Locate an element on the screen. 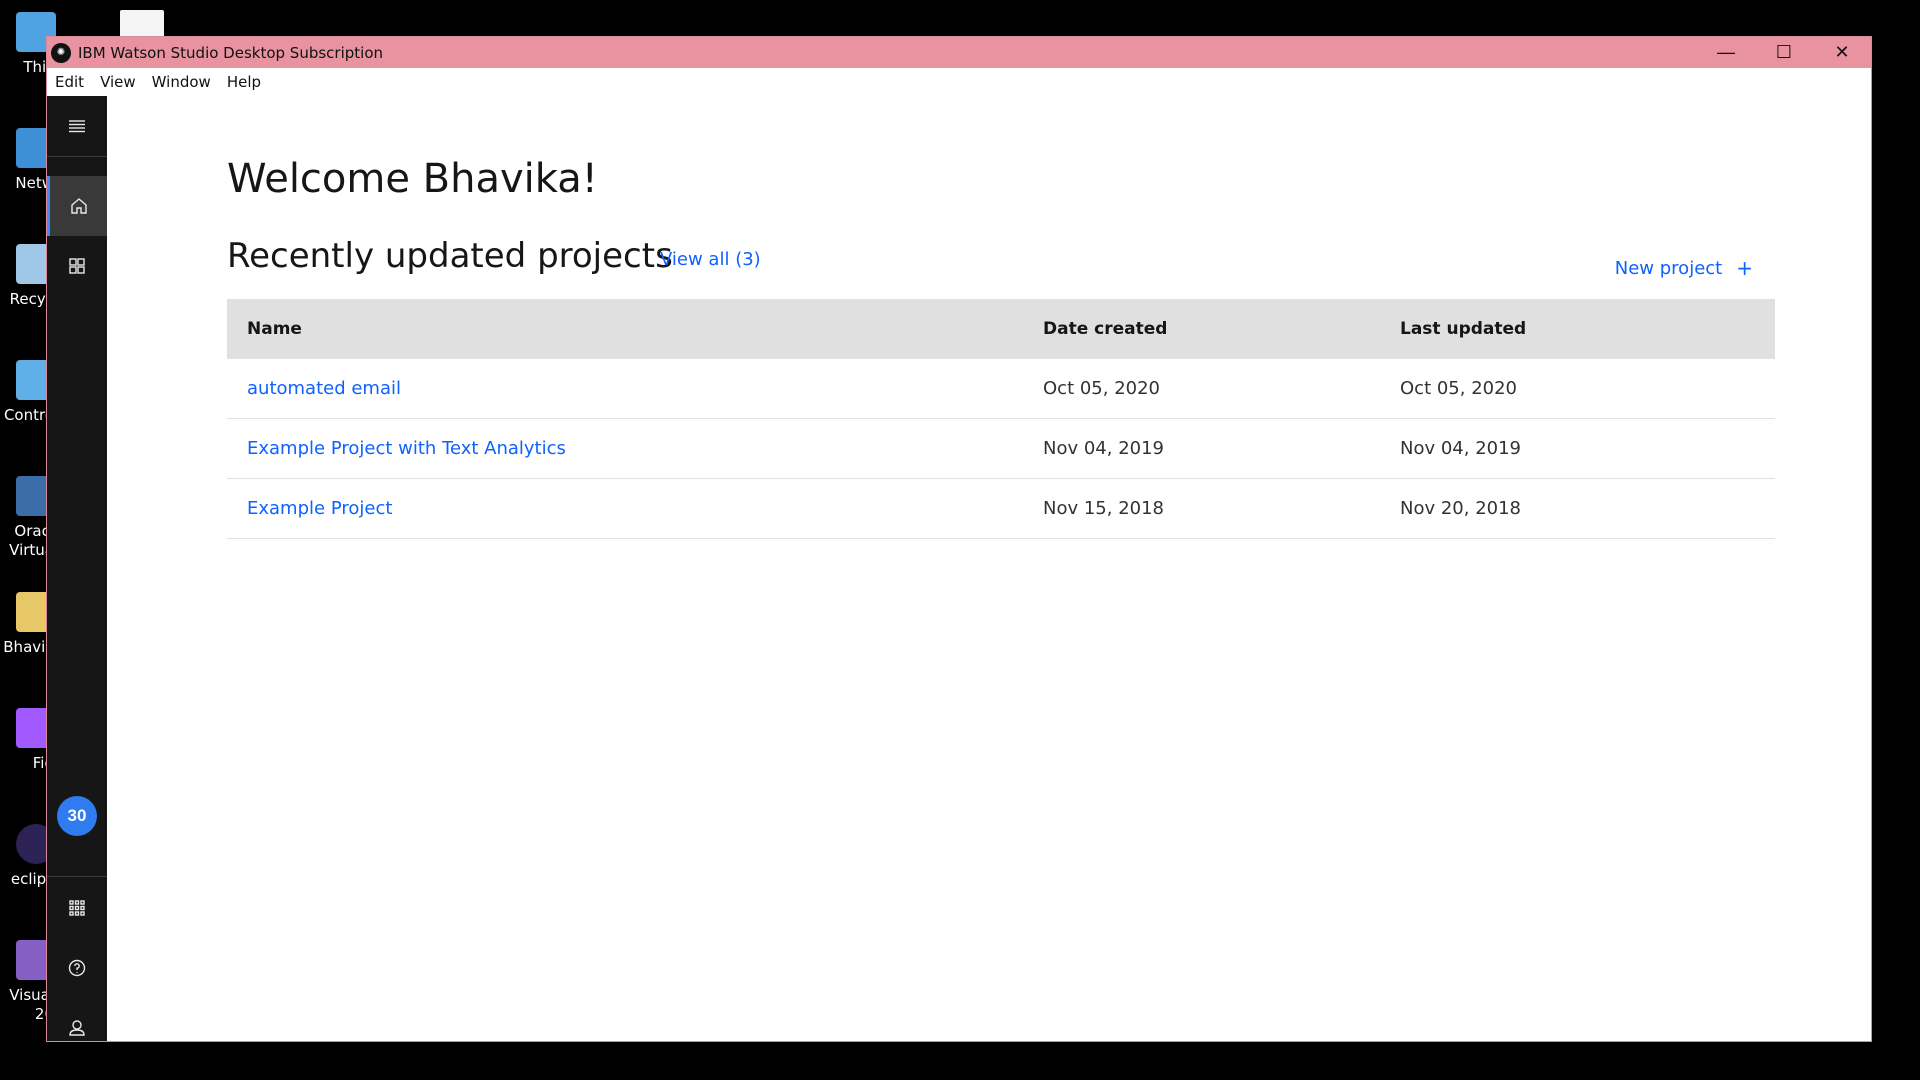 Image resolution: width=1920 pixels, height=1080 pixels. menu-help: Help is located at coordinates (244, 82).